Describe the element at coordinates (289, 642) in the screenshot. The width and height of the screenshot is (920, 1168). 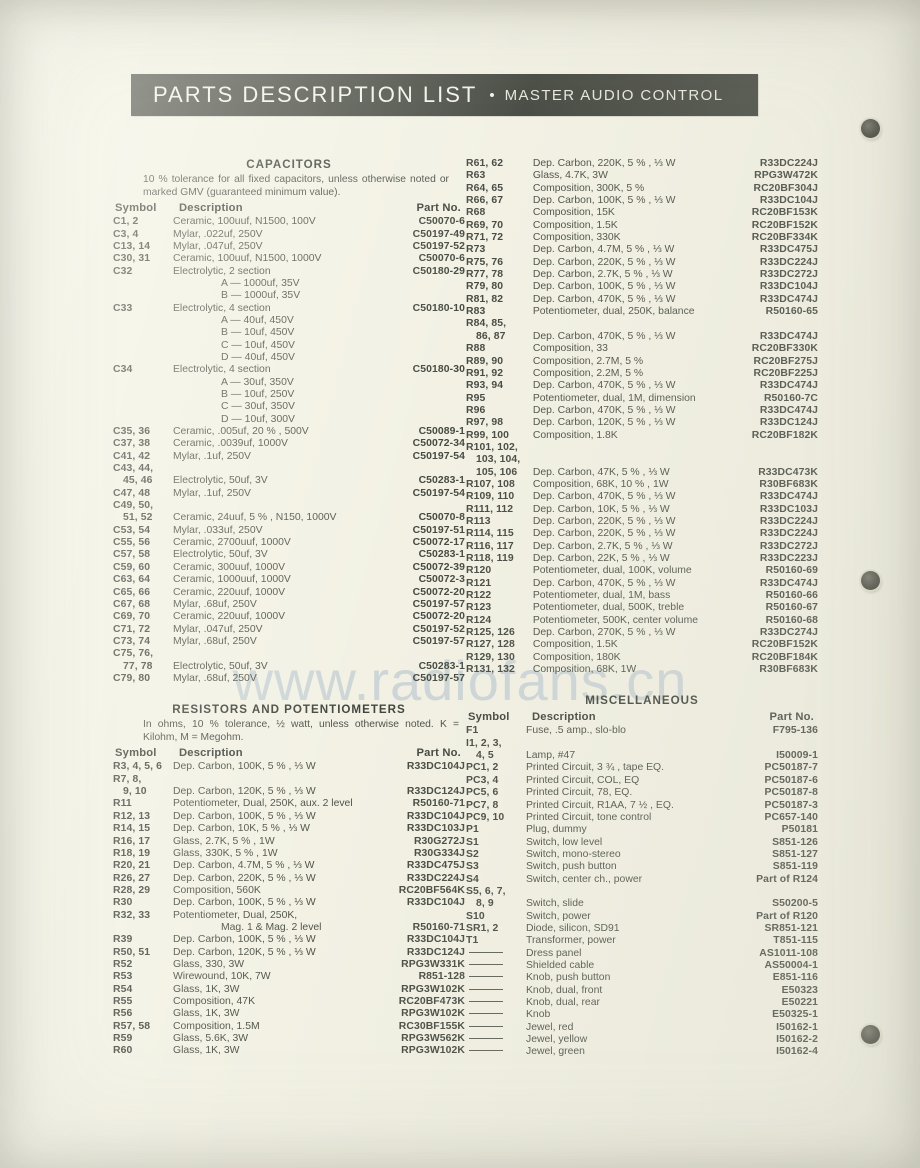
I see `table-row: C73, 74 Mylar, .68uf, 250V C50197-57` at that location.